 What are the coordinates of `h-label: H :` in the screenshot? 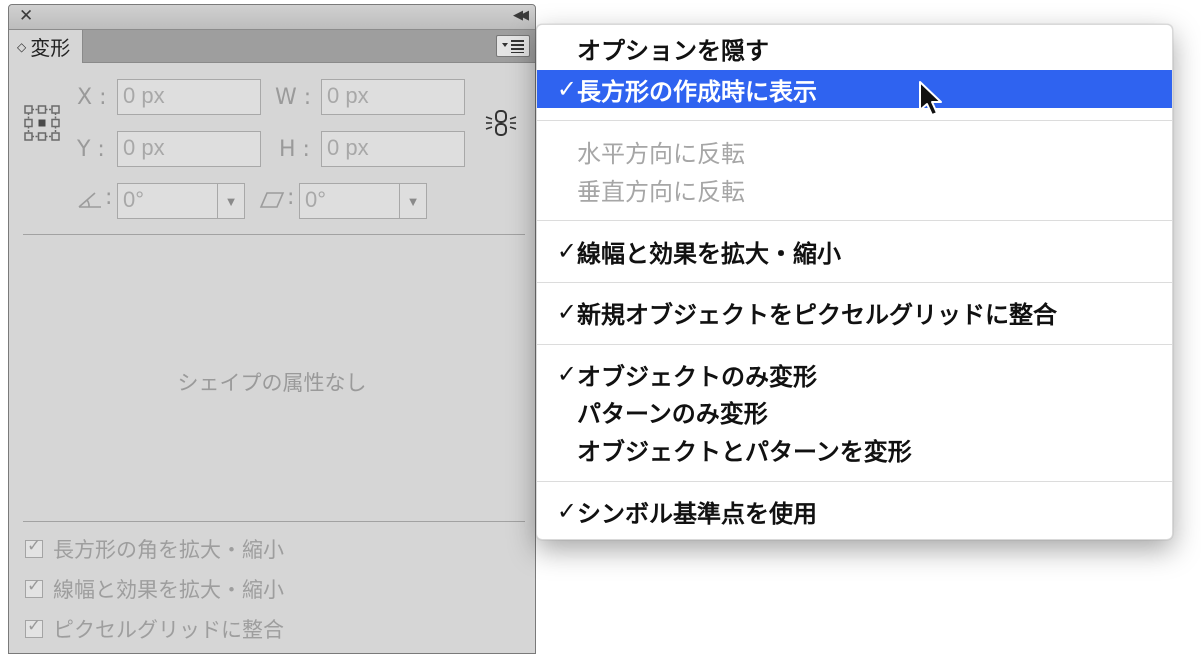 It's located at (294, 149).